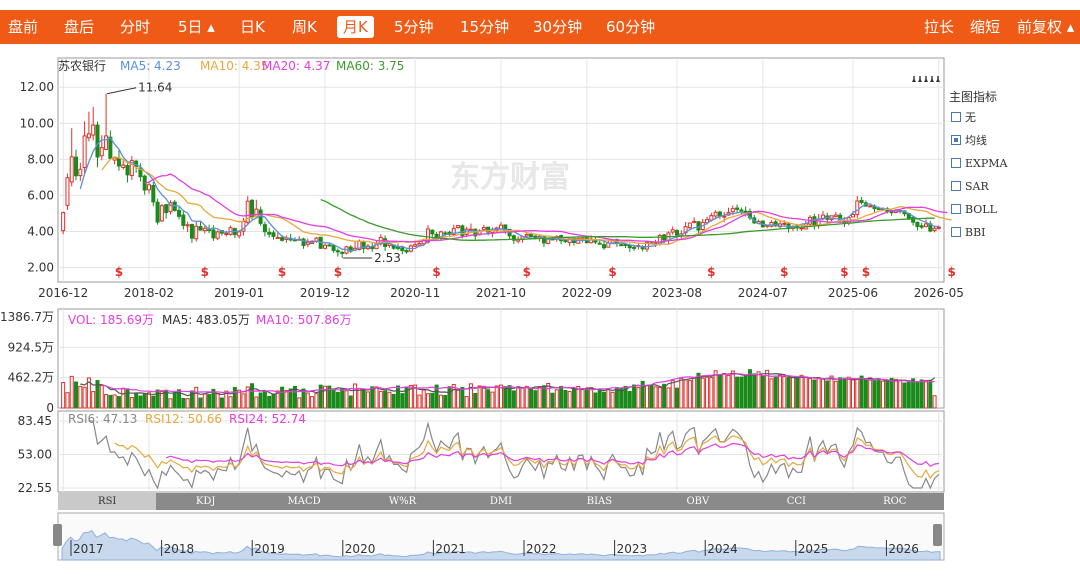  I want to click on indicator-tab-8: ROC, so click(895, 501).